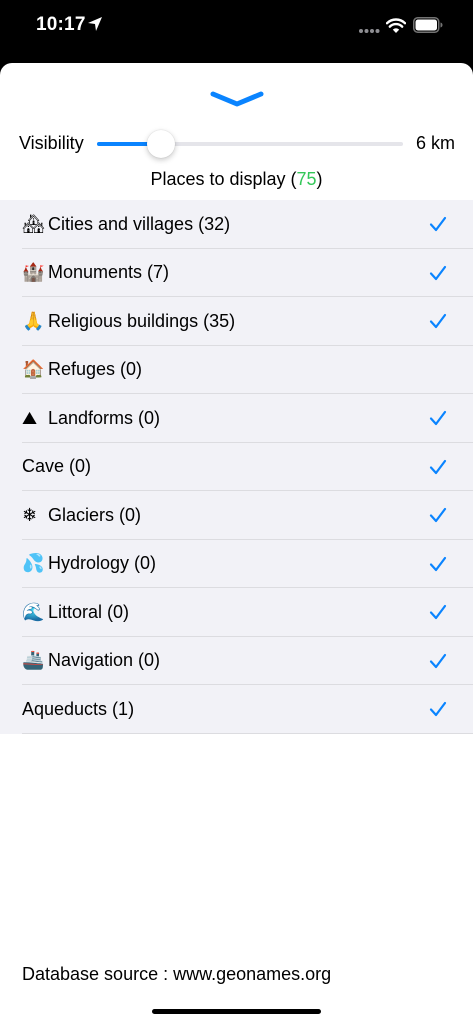 Image resolution: width=473 pixels, height=1024 pixels. Describe the element at coordinates (435, 143) in the screenshot. I see `distance-value: 6 km` at that location.